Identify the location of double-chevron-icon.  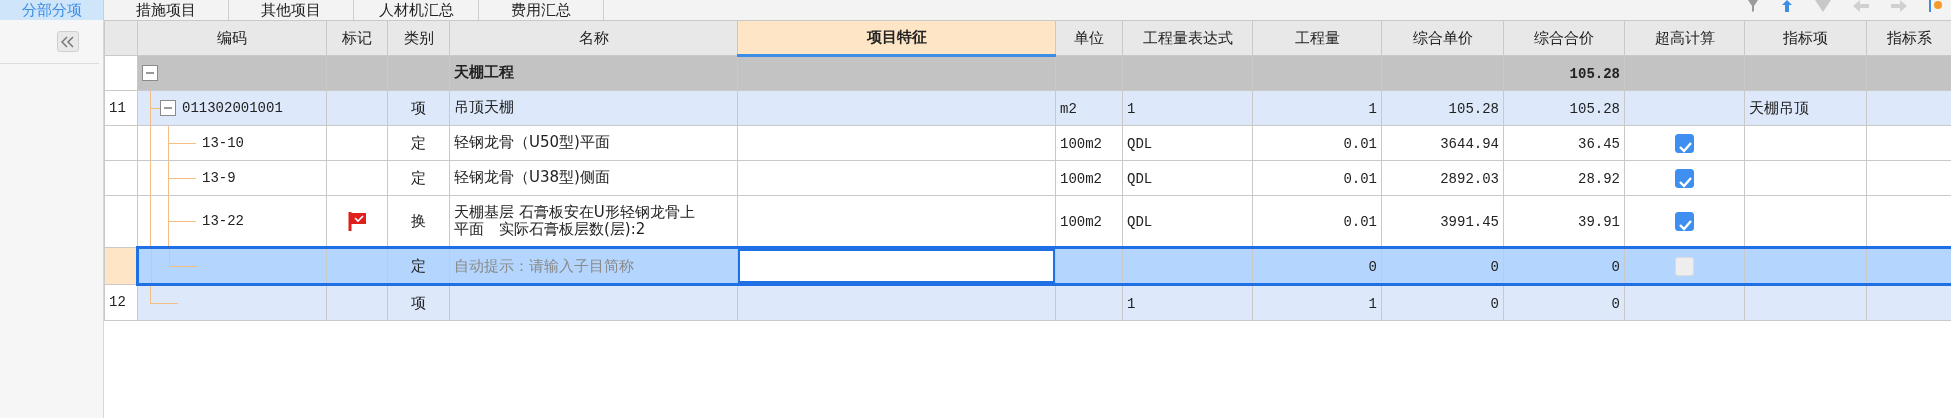
(68, 41).